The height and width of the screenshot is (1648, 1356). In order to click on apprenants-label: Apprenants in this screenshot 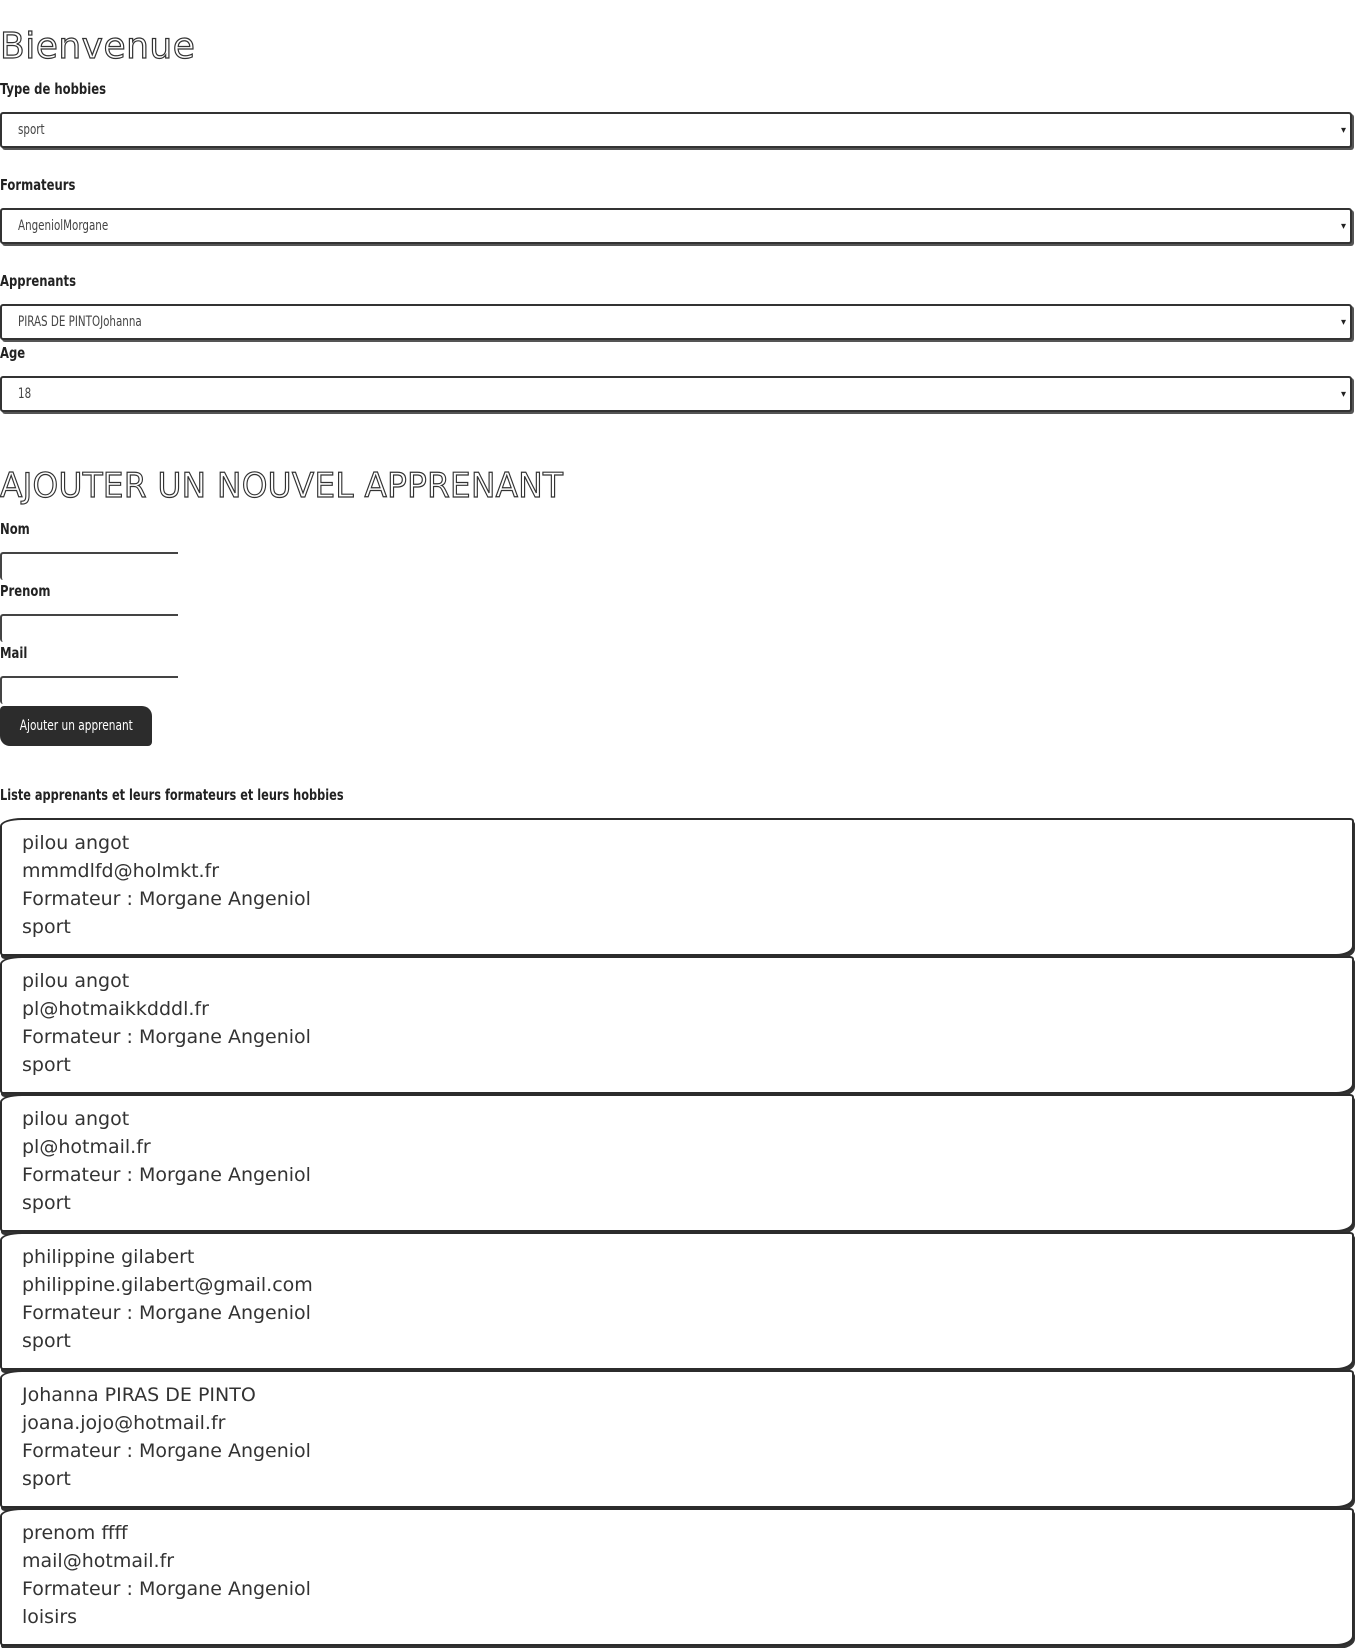, I will do `click(38, 281)`.